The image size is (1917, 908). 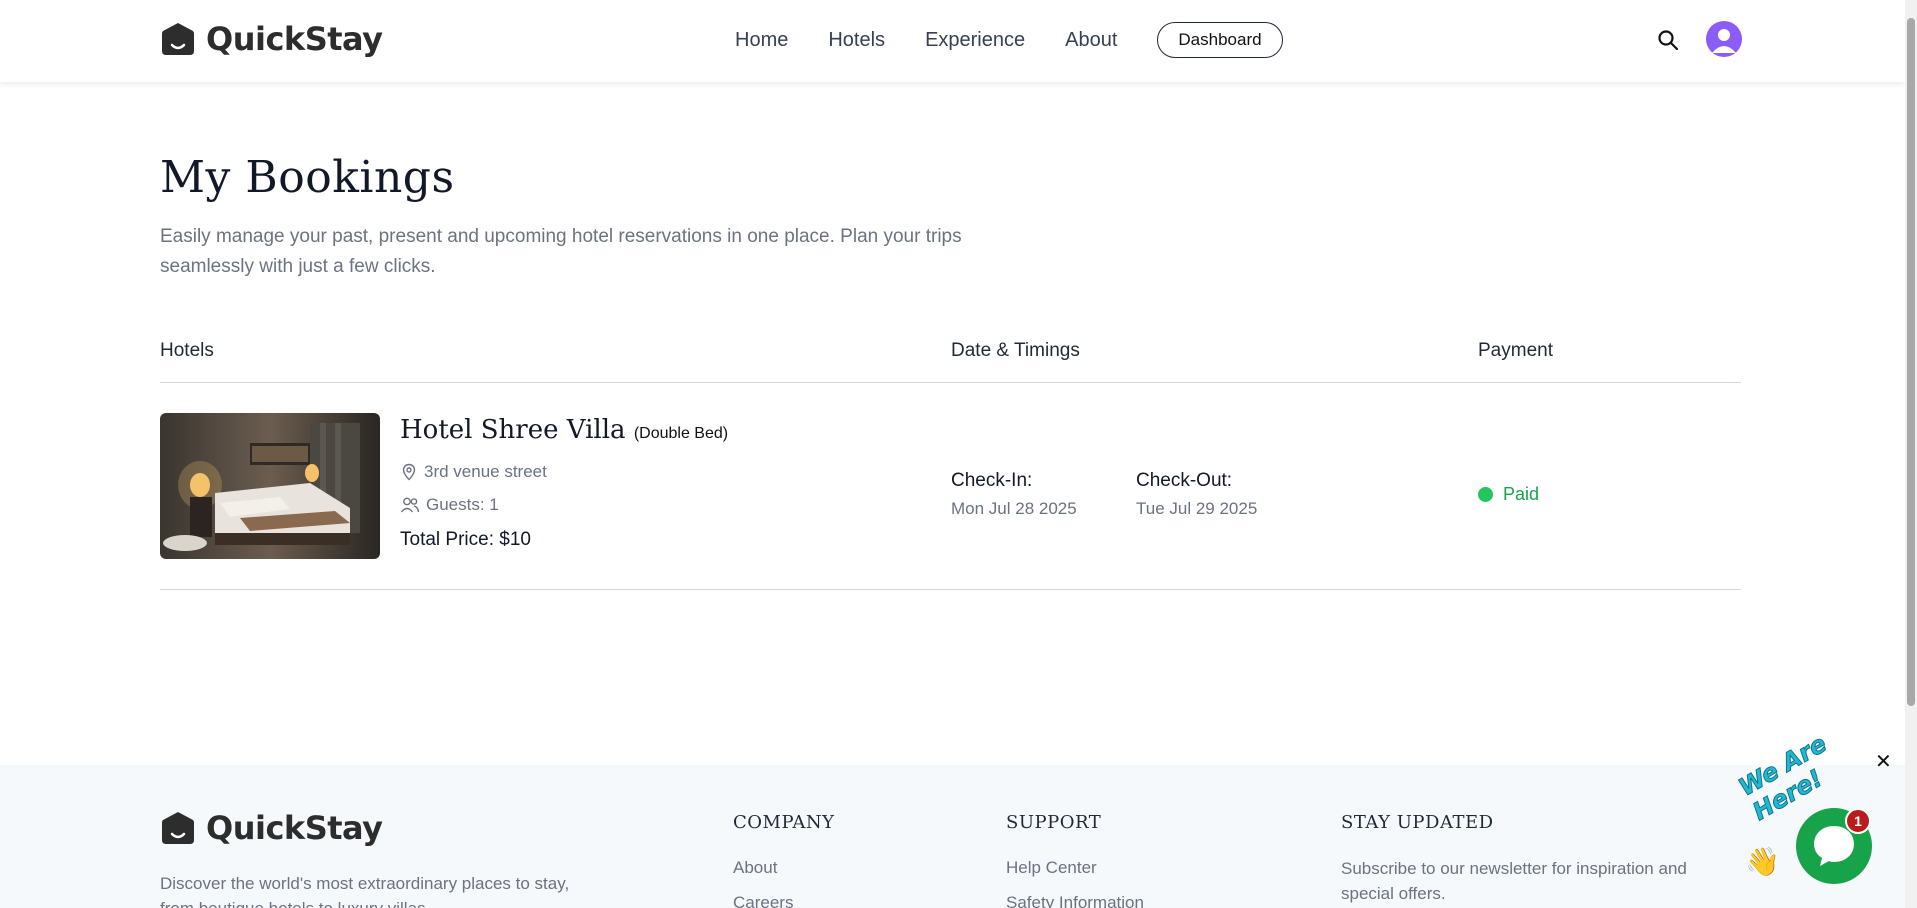 What do you see at coordinates (1762, 861) in the screenshot?
I see `waving-hand-icon: 👋` at bounding box center [1762, 861].